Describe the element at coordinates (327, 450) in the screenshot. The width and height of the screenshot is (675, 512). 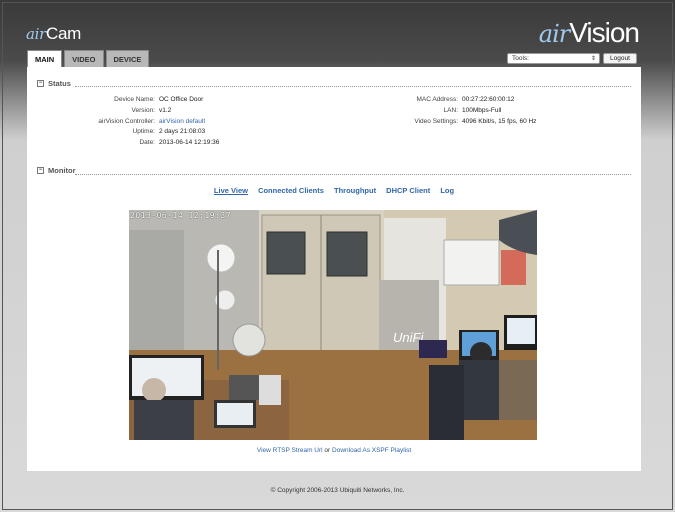
I see `or-text: or` at that location.